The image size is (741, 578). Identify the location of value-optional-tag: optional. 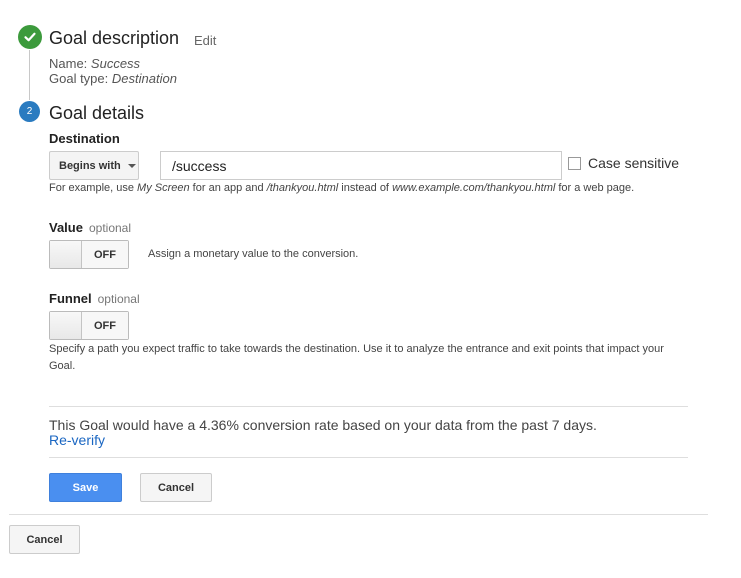
(110, 228).